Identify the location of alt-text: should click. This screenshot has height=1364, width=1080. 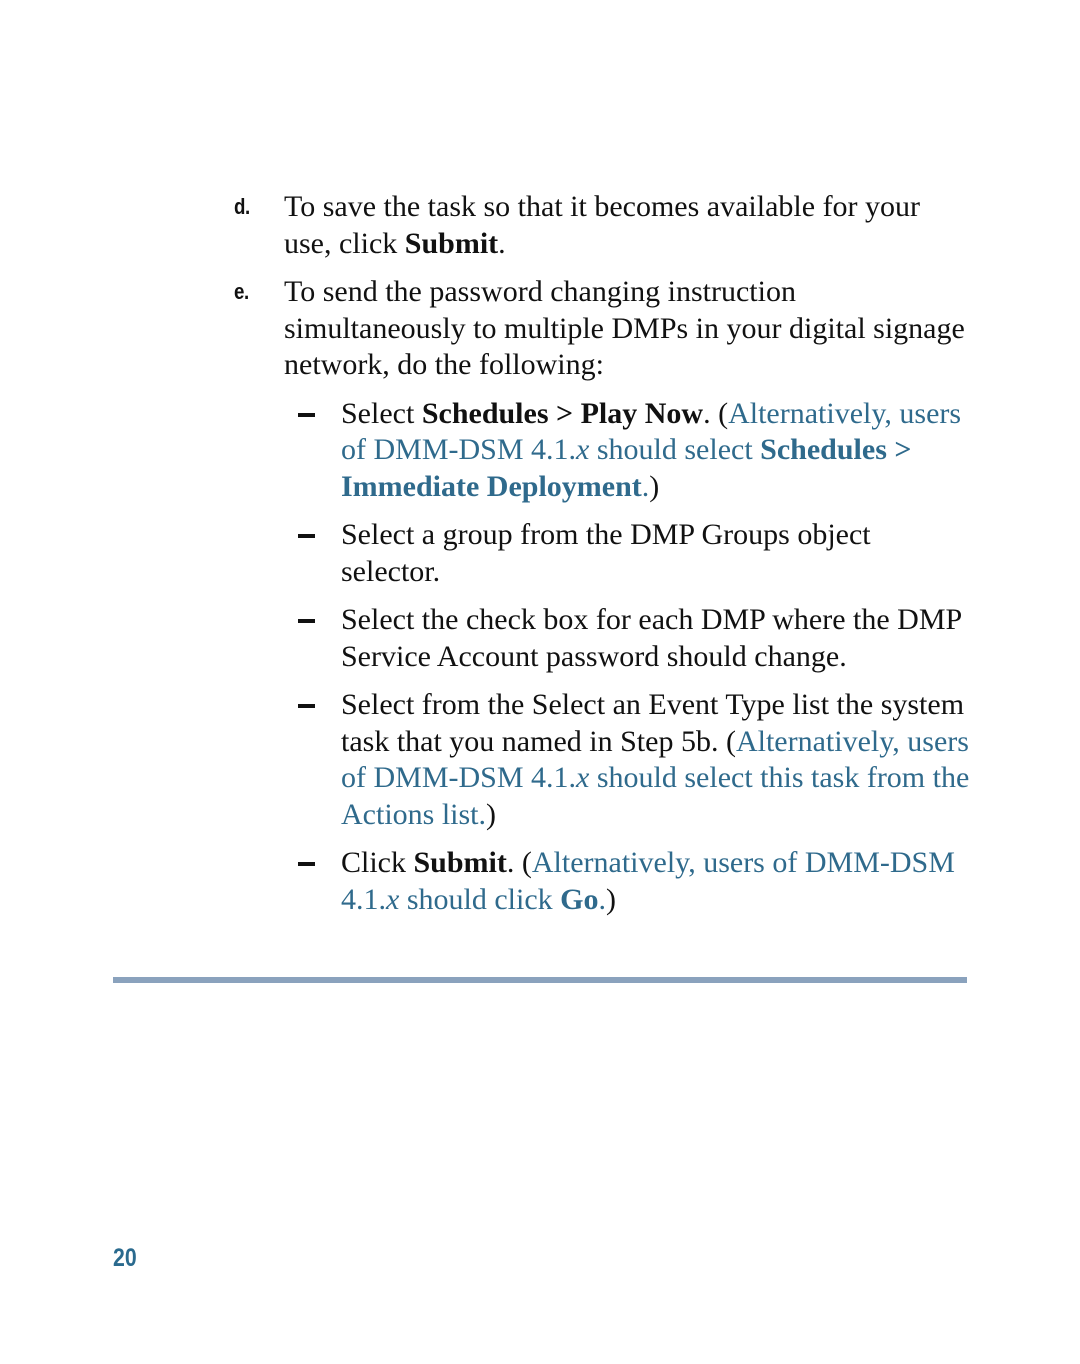
(480, 899).